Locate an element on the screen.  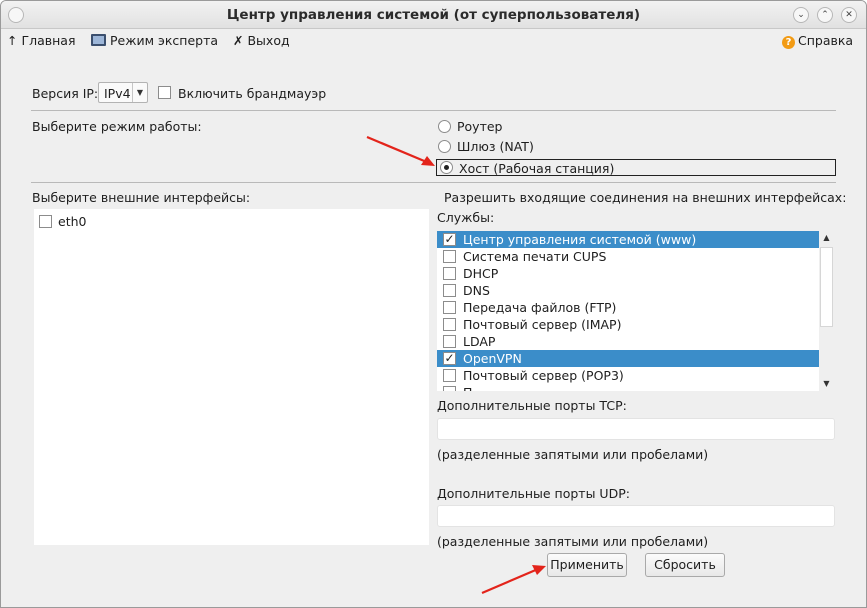
exit-button: ✗ Выход is located at coordinates (261, 40).